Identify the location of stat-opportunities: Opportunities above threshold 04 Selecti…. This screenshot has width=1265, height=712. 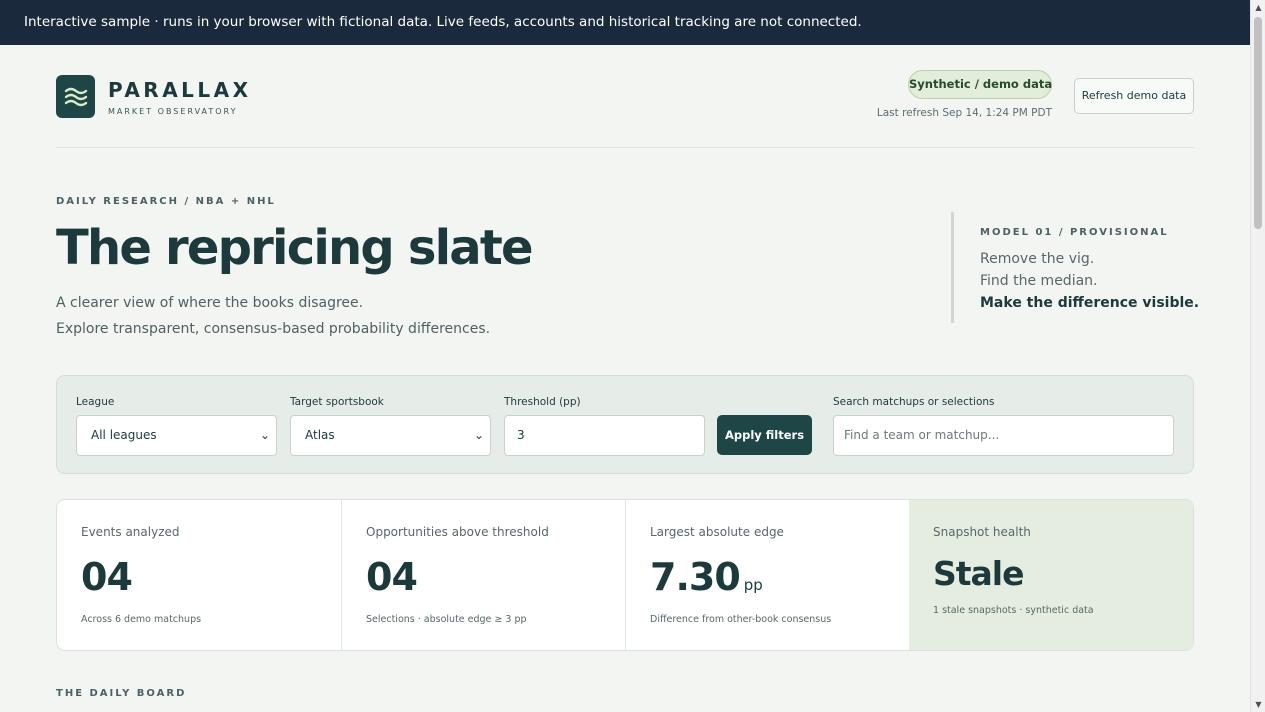
(483, 575).